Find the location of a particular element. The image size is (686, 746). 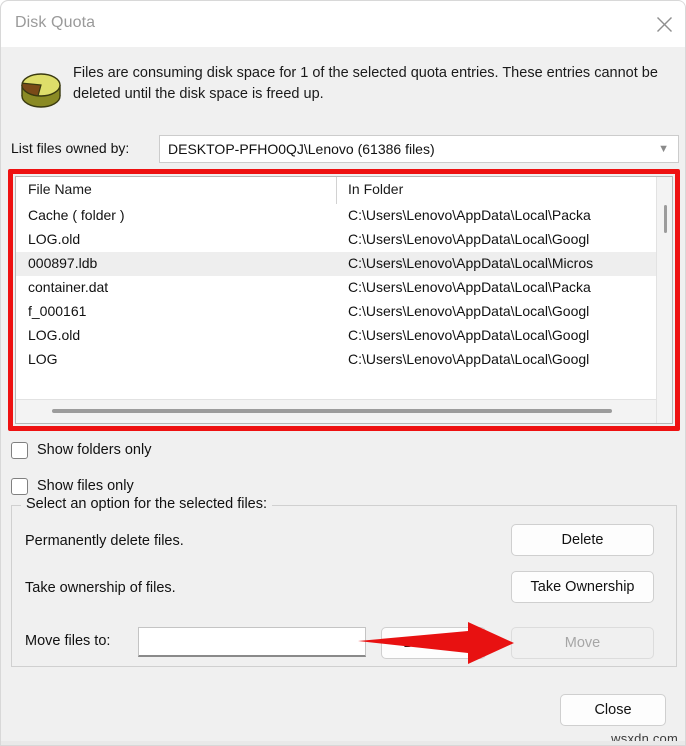

move-destination-input is located at coordinates (252, 642).